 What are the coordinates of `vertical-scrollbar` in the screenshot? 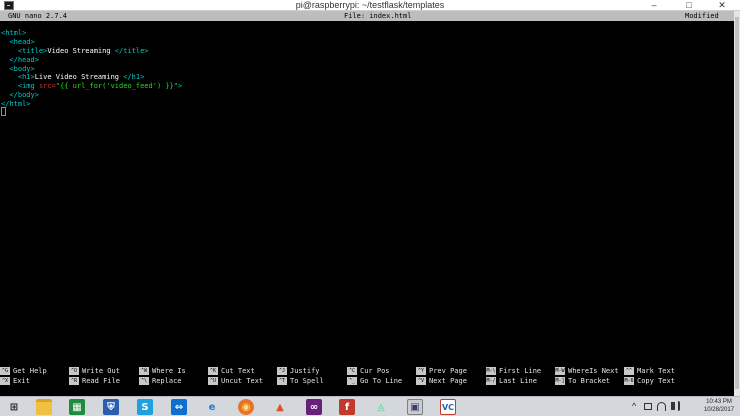 It's located at (737, 203).